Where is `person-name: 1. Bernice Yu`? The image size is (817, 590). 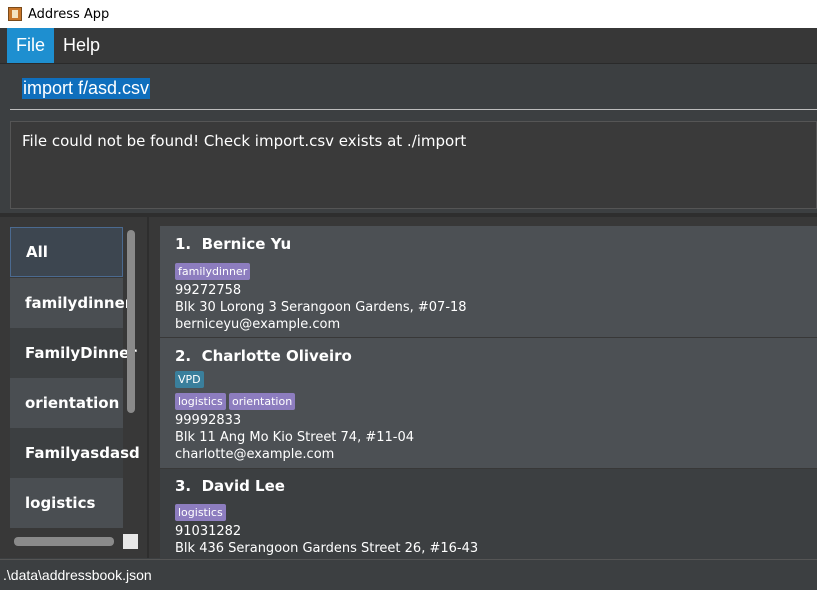
person-name: 1. Bernice Yu is located at coordinates (233, 244).